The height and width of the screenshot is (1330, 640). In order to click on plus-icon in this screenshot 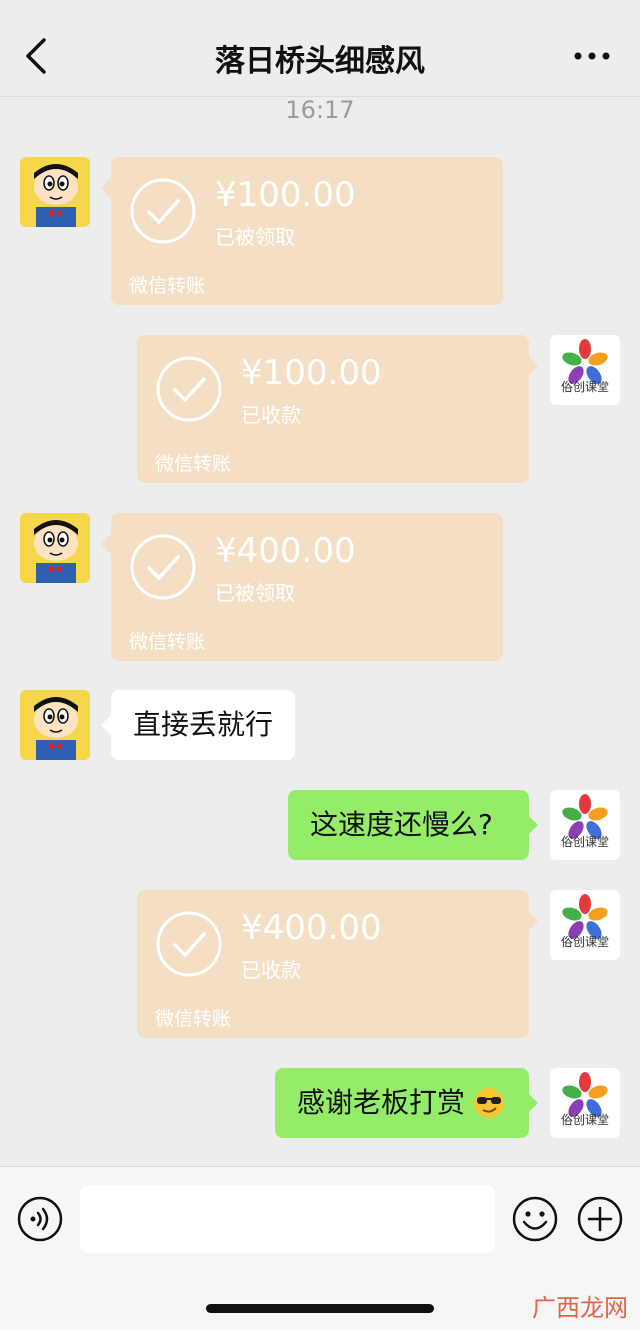, I will do `click(600, 1219)`.